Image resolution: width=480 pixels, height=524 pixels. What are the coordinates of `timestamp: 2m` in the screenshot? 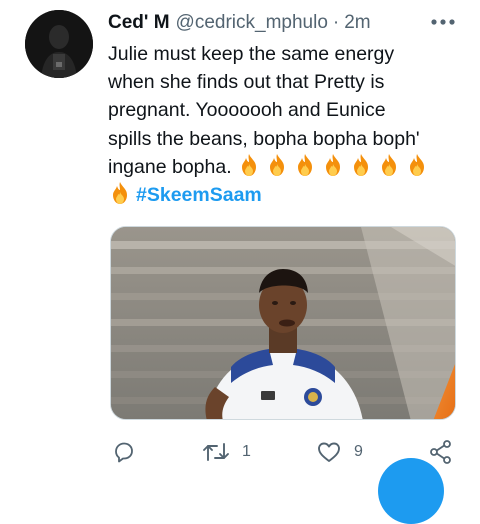 It's located at (357, 23).